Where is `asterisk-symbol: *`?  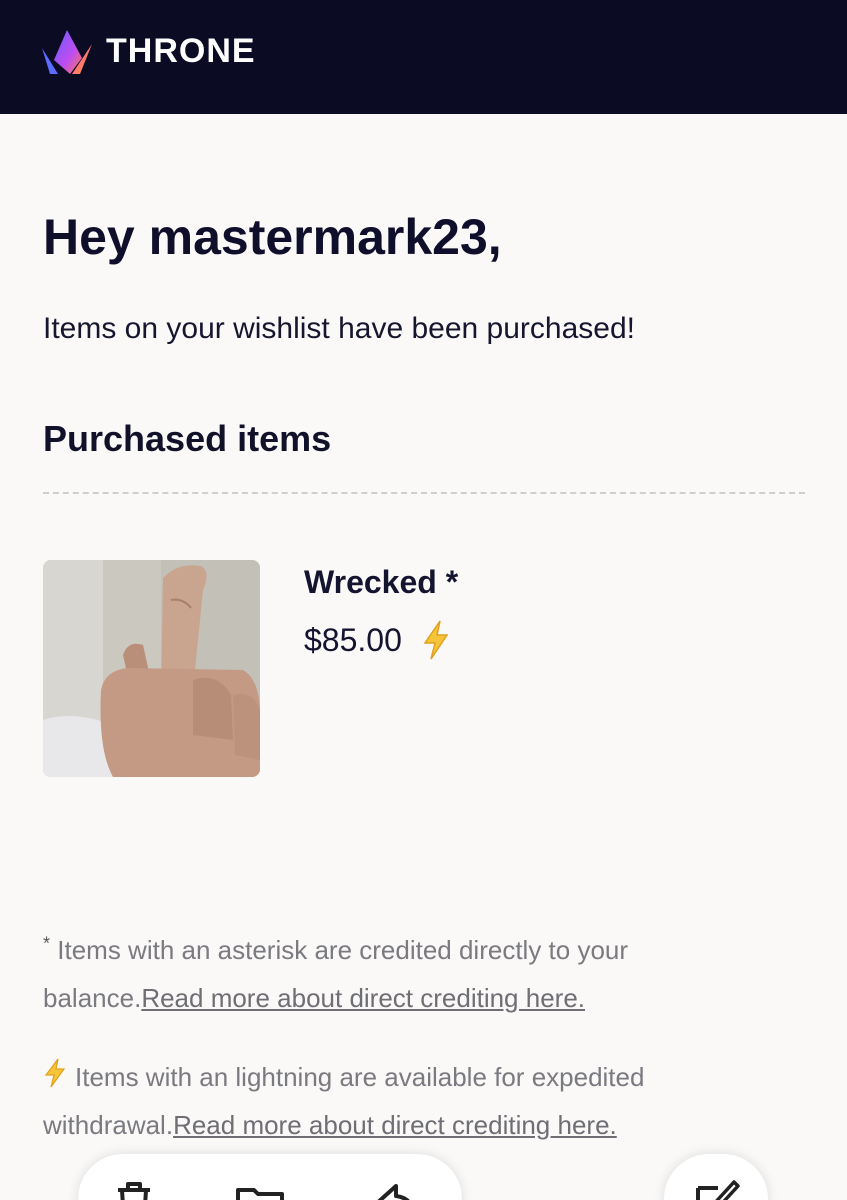
asterisk-symbol: * is located at coordinates (47, 943).